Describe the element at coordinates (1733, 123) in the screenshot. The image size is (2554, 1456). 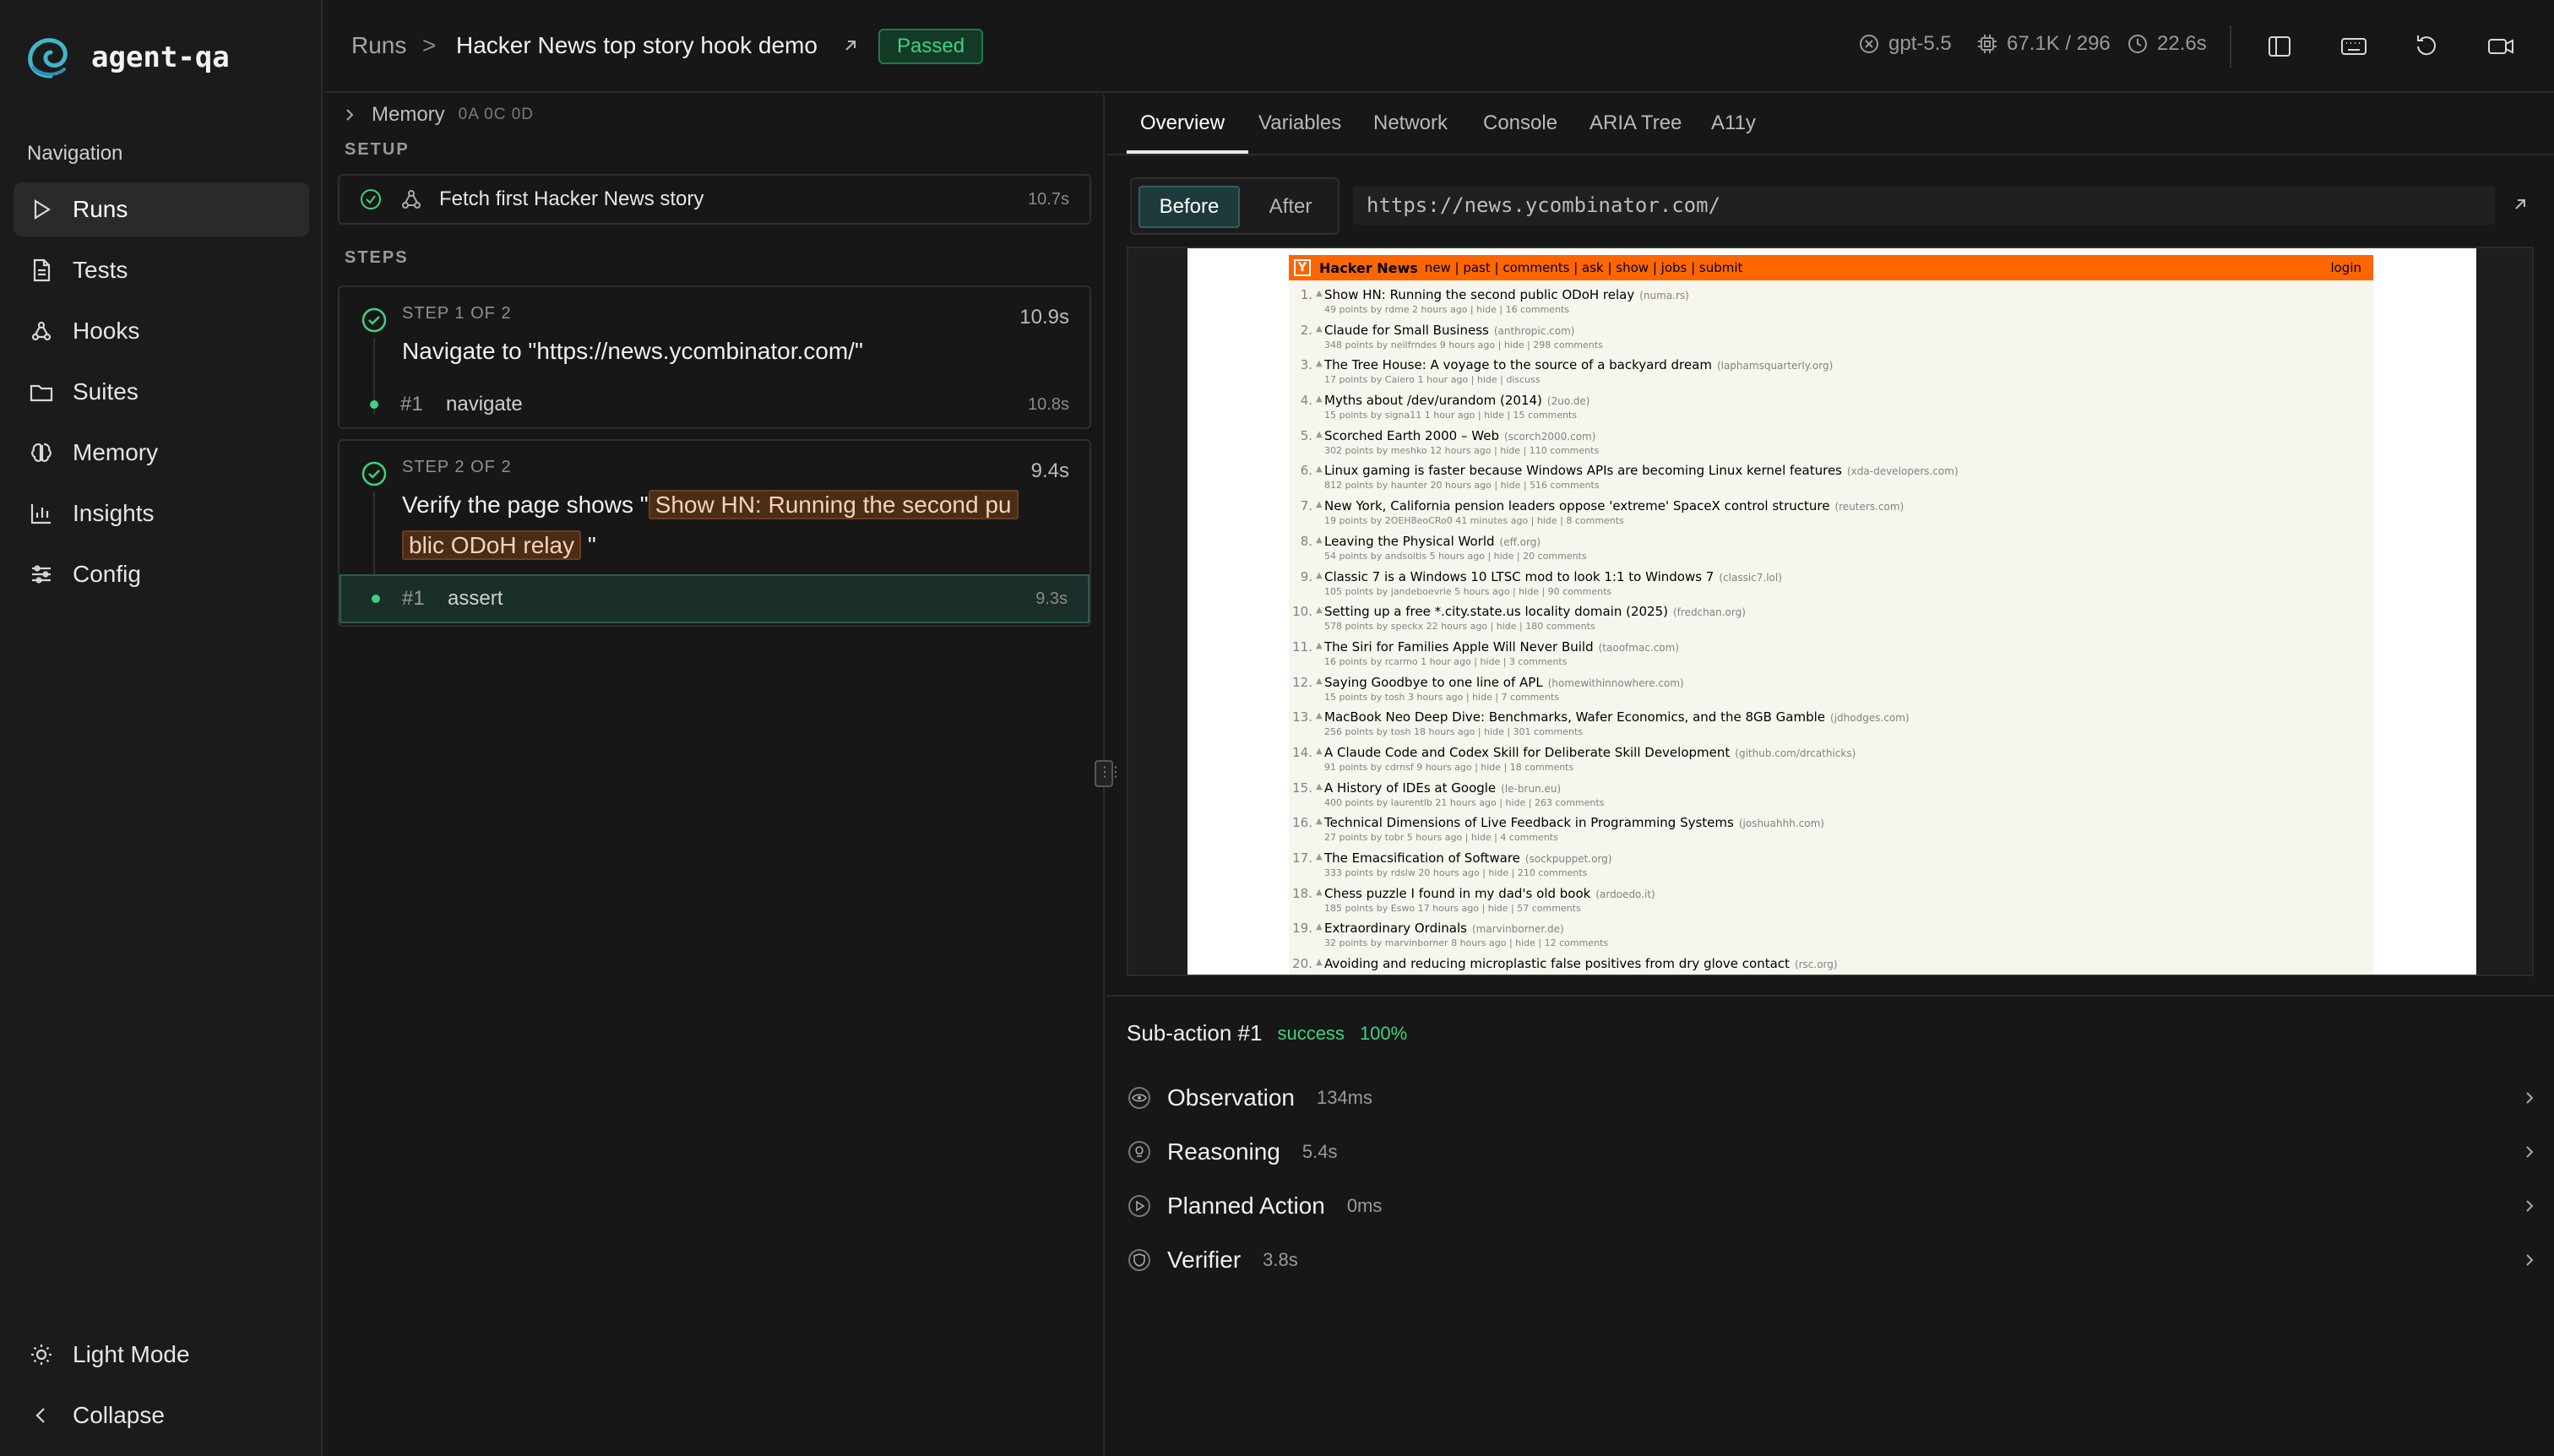
I see `tab-a11y: A11y` at that location.